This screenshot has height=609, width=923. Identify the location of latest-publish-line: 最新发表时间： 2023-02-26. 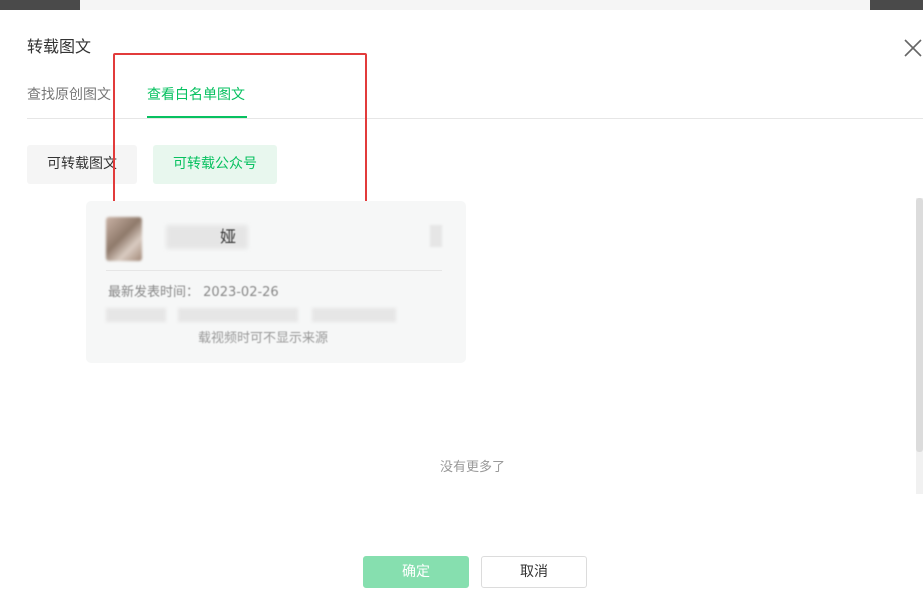
(193, 293).